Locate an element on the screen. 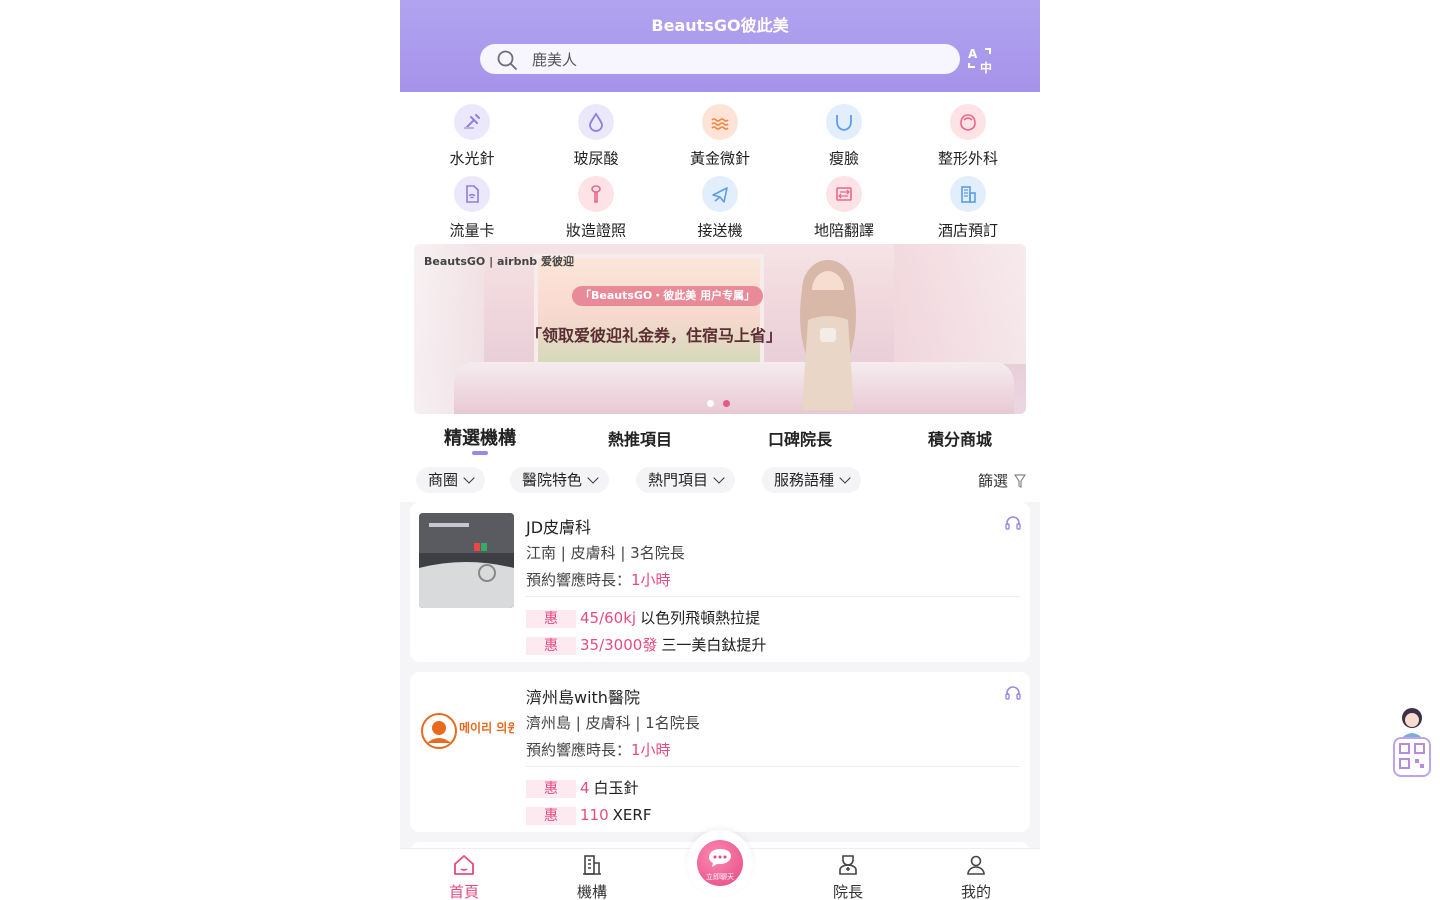 This screenshot has height=900, width=1440. nav-institutions: 機構 is located at coordinates (592, 876).